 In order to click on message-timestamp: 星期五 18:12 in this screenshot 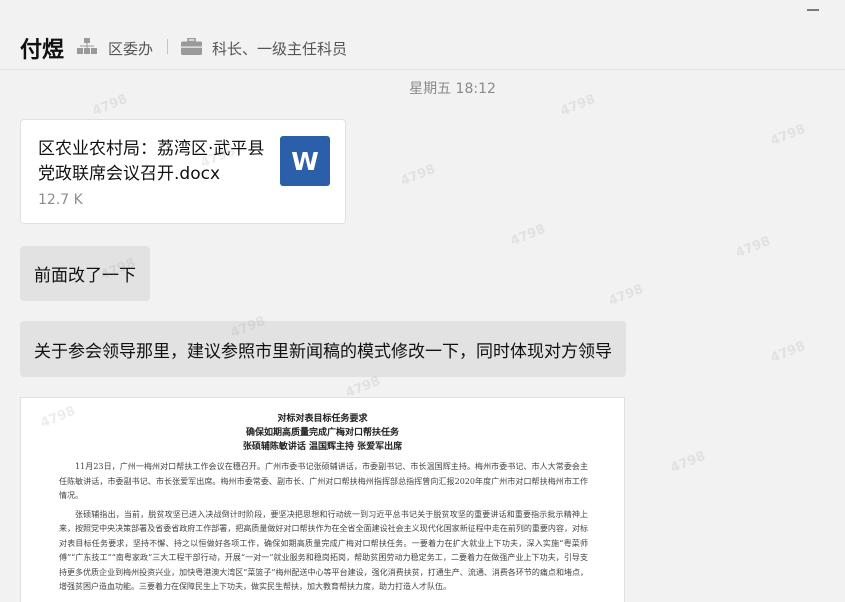, I will do `click(452, 89)`.